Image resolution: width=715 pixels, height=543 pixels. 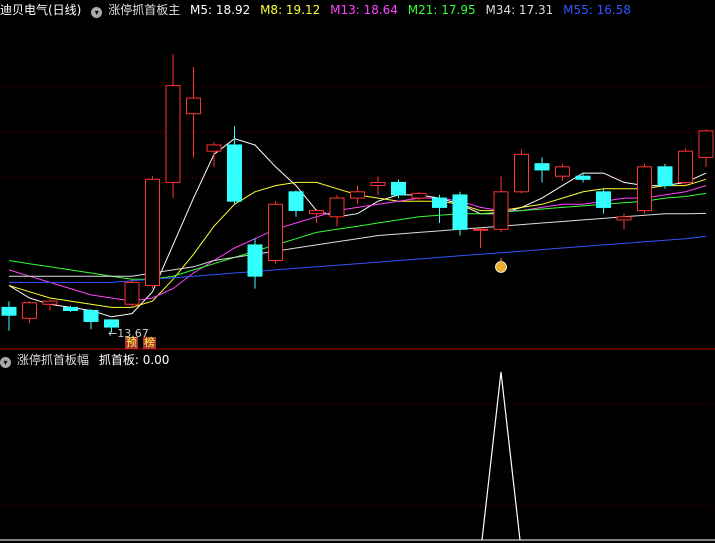 I want to click on security-name: 迪贝电气(日线), so click(x=40, y=10).